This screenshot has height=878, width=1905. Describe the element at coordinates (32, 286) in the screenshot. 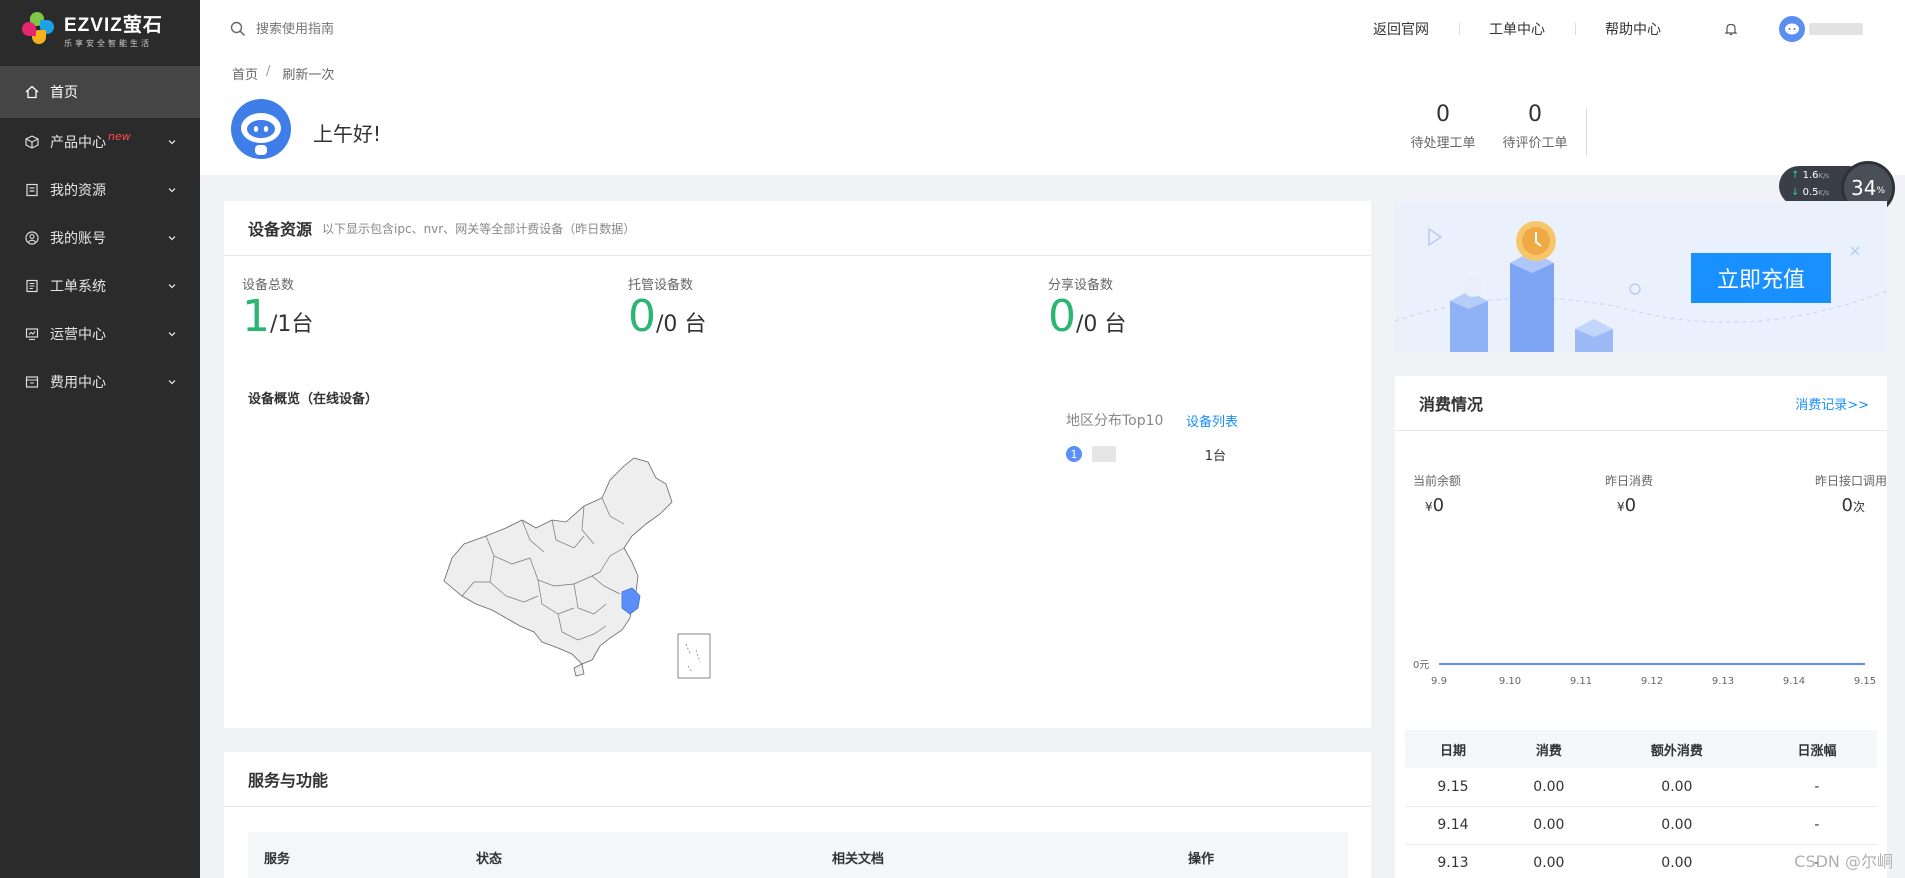

I see `ticket-icon` at that location.